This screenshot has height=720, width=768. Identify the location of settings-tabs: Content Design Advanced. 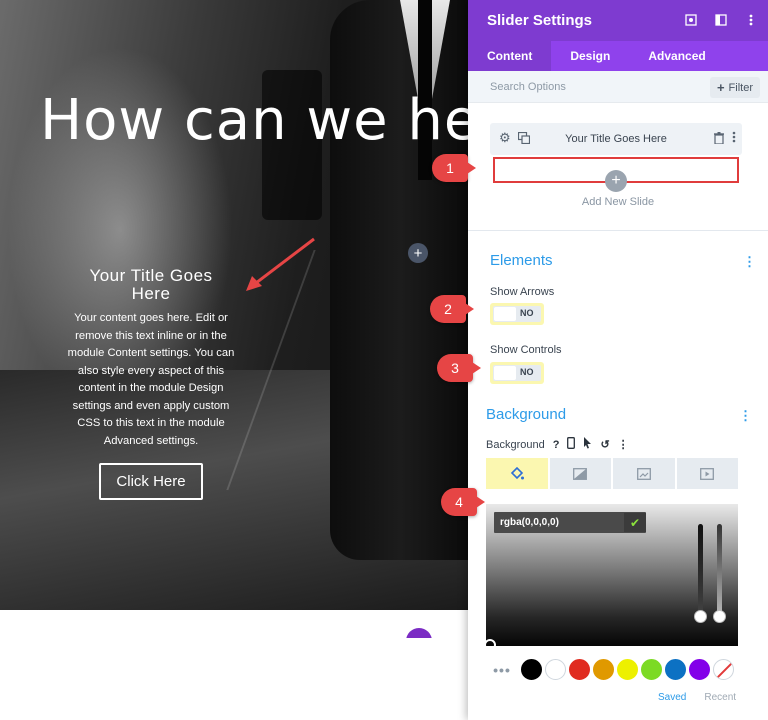
(618, 56).